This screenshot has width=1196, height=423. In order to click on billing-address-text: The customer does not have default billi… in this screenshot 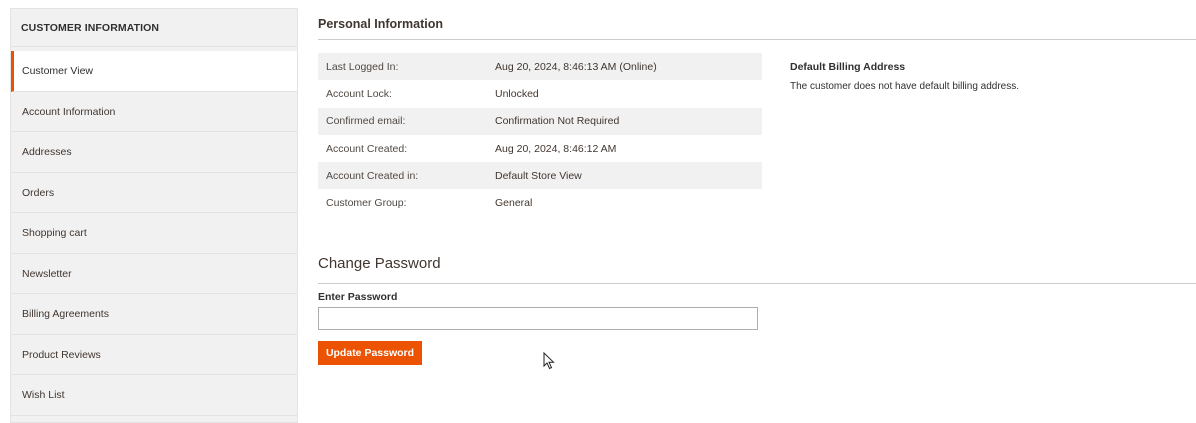, I will do `click(905, 86)`.